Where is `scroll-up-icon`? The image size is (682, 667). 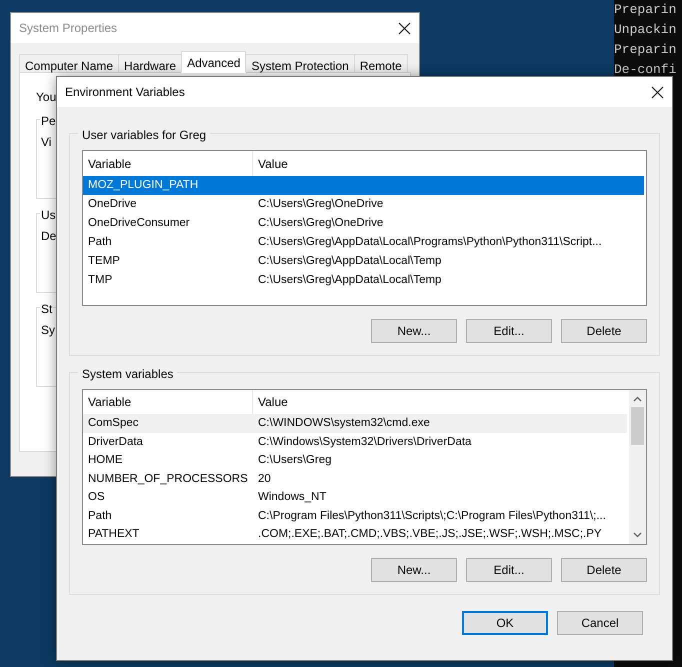 scroll-up-icon is located at coordinates (637, 399).